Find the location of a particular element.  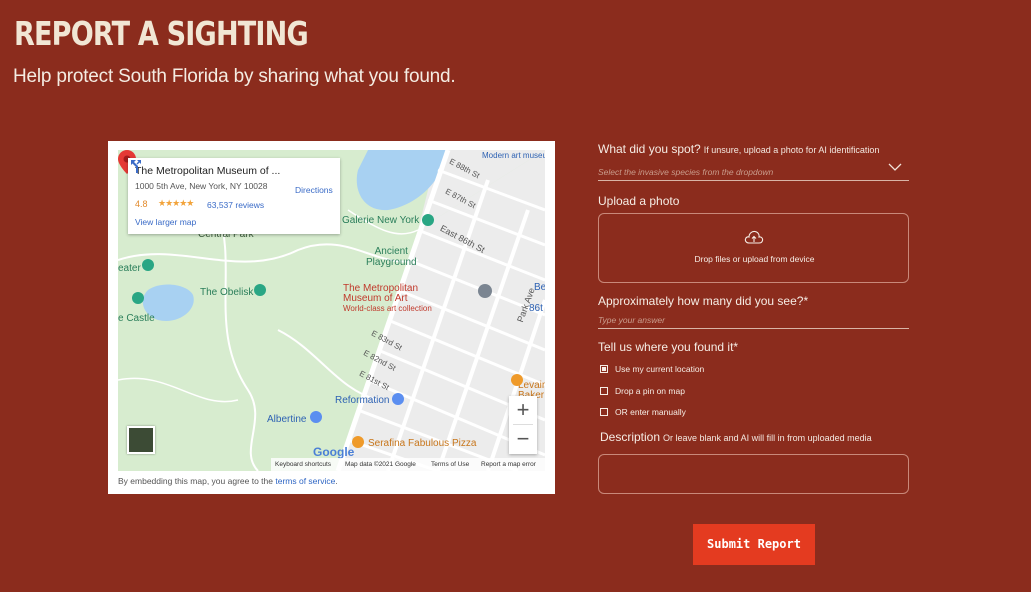

school-icon is located at coordinates (485, 291).